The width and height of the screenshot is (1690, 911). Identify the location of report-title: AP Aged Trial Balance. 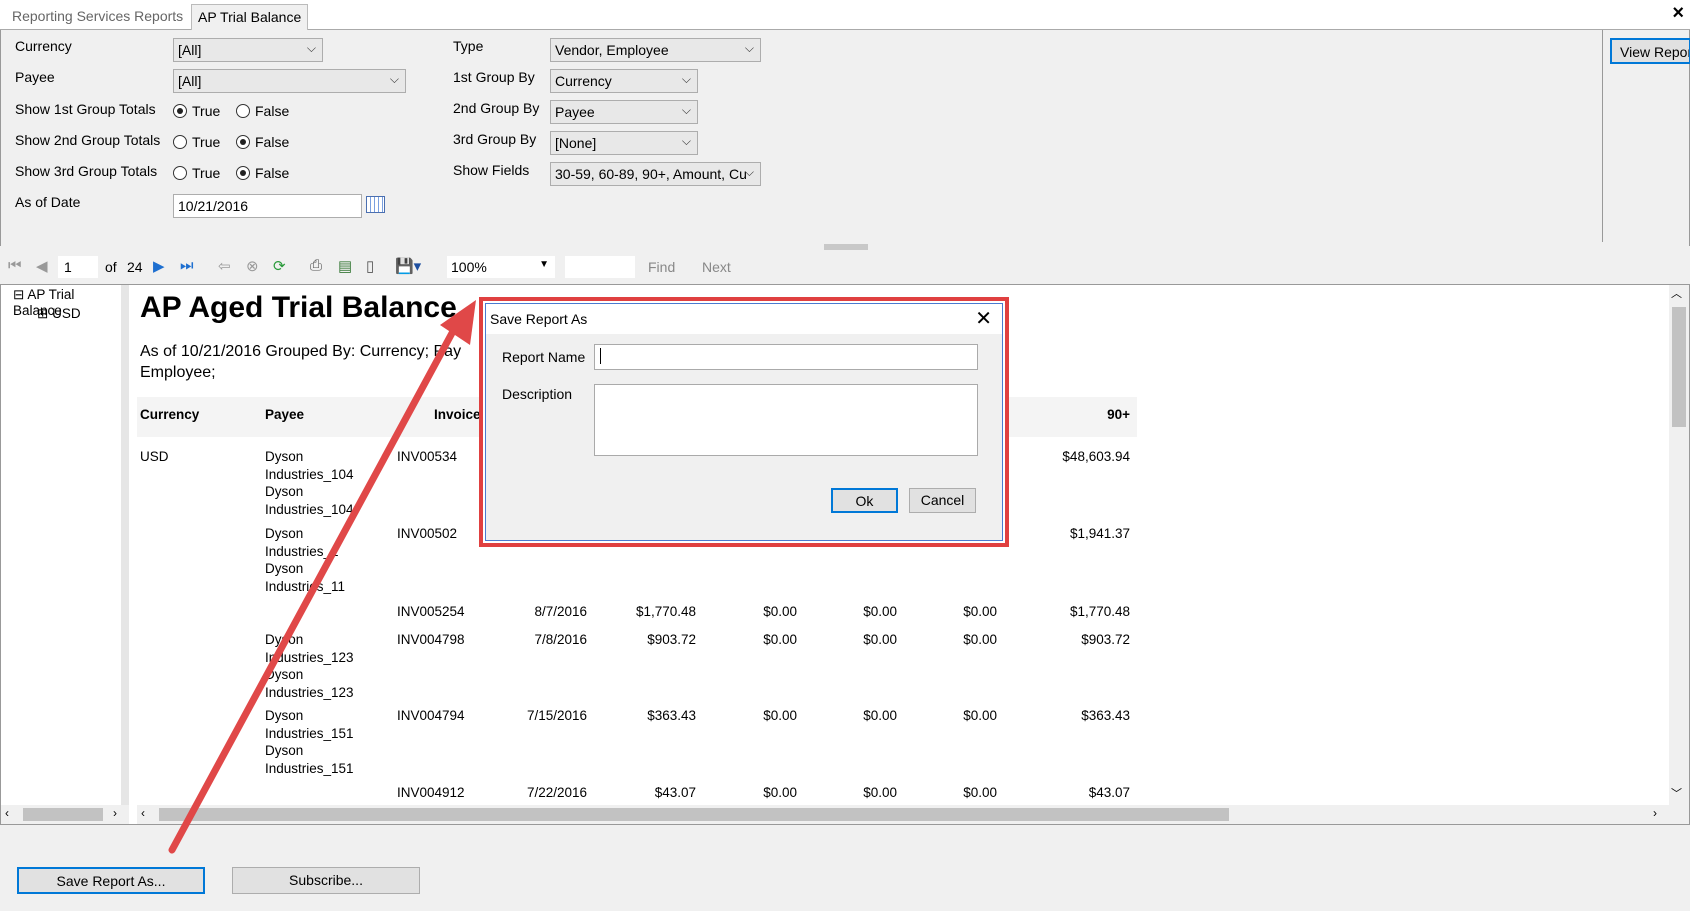
(298, 307).